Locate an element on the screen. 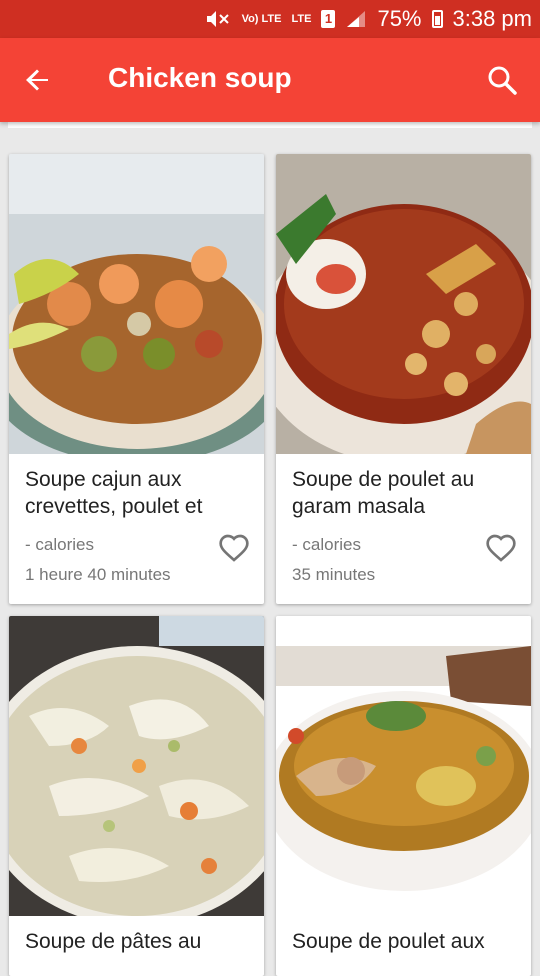 The width and height of the screenshot is (540, 976). arrow-back-icon is located at coordinates (37, 80).